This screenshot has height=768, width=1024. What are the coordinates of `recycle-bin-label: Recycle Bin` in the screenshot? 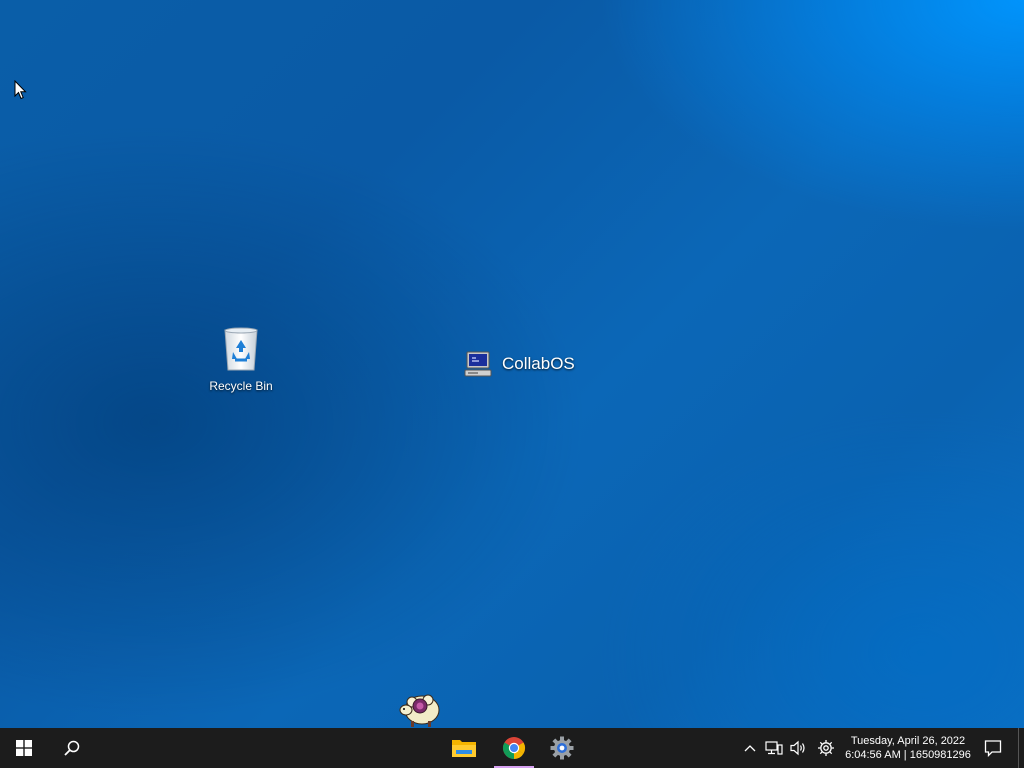 It's located at (241, 386).